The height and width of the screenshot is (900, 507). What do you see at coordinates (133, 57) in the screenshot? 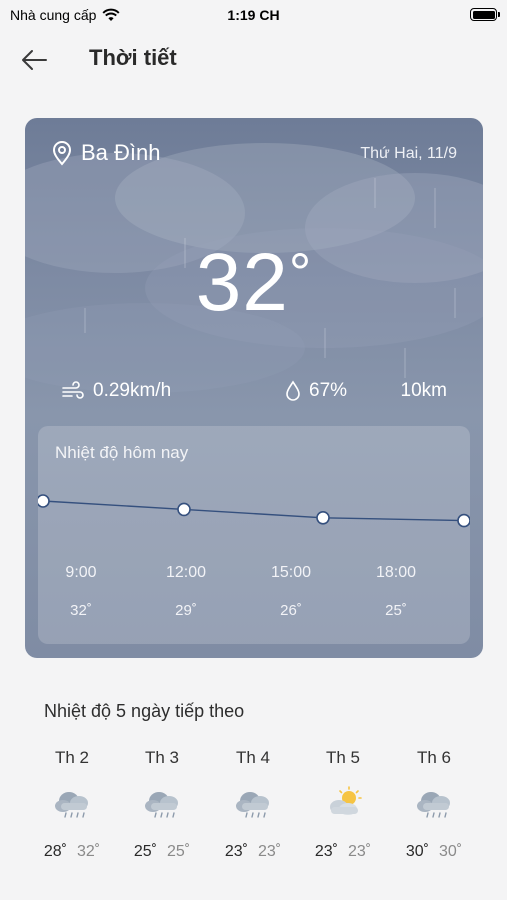
I see `page-title: Thời tiết` at bounding box center [133, 57].